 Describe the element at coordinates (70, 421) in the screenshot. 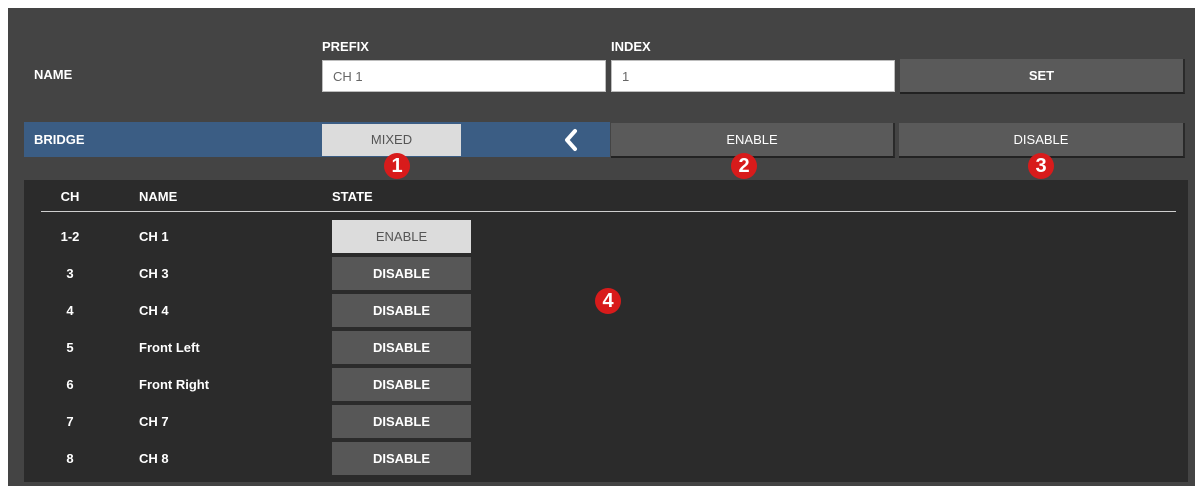

I see `channel-number: 7` at that location.